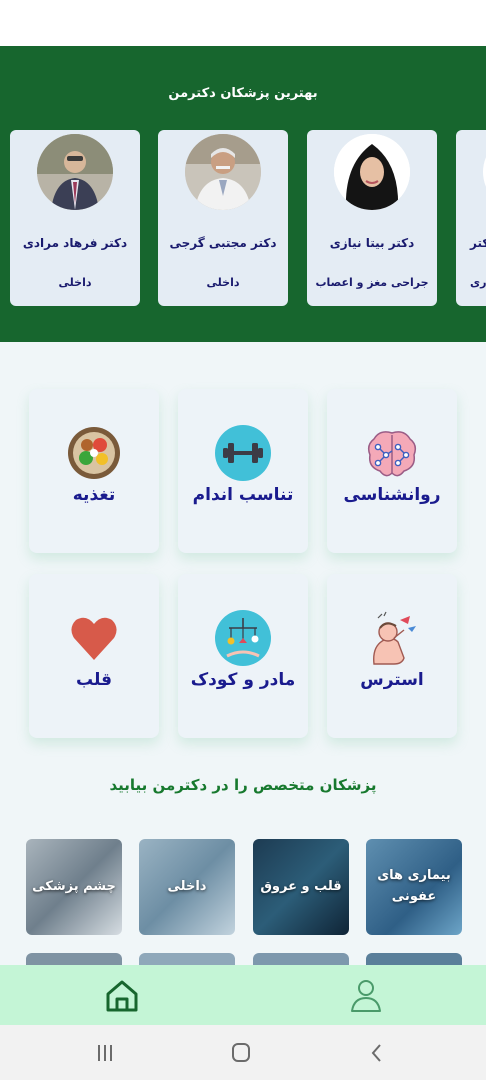 Image resolution: width=486 pixels, height=1080 pixels. I want to click on specialty-label: داخلی, so click(187, 886).